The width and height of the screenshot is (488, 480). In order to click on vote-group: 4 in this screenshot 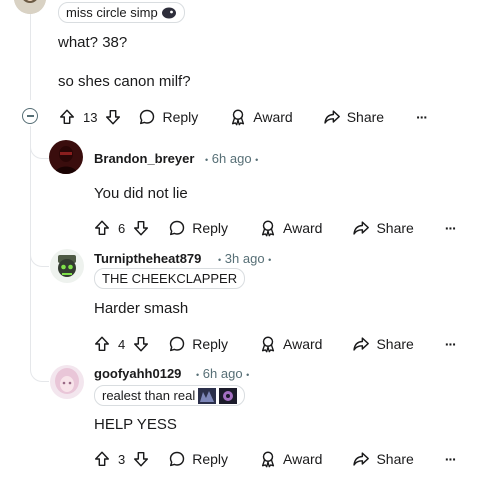, I will do `click(121, 344)`.